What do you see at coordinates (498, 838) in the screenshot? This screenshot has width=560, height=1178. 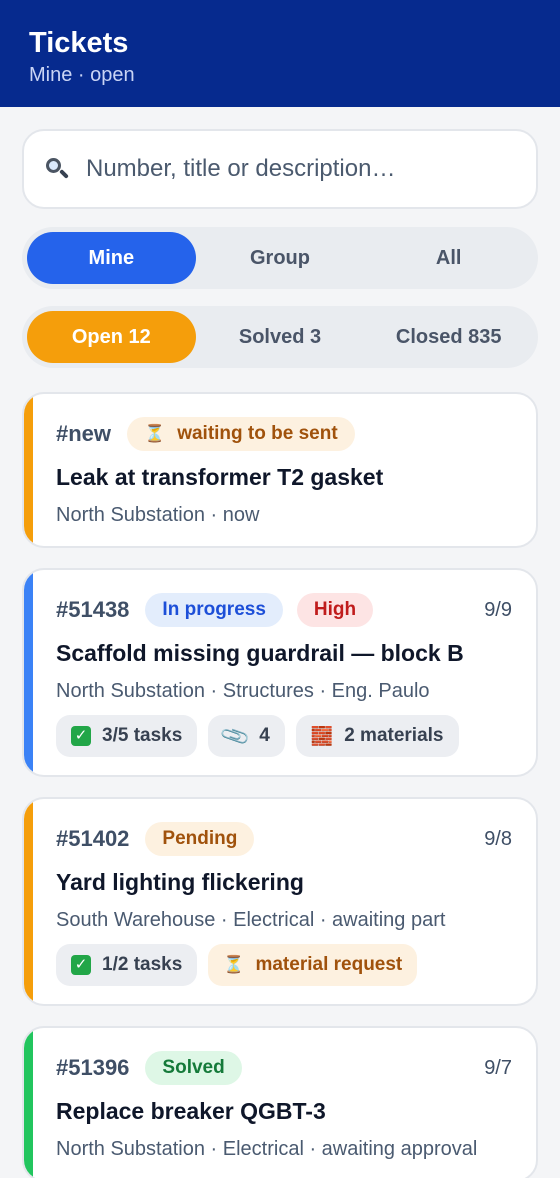 I see `ticket-date: 9/8` at bounding box center [498, 838].